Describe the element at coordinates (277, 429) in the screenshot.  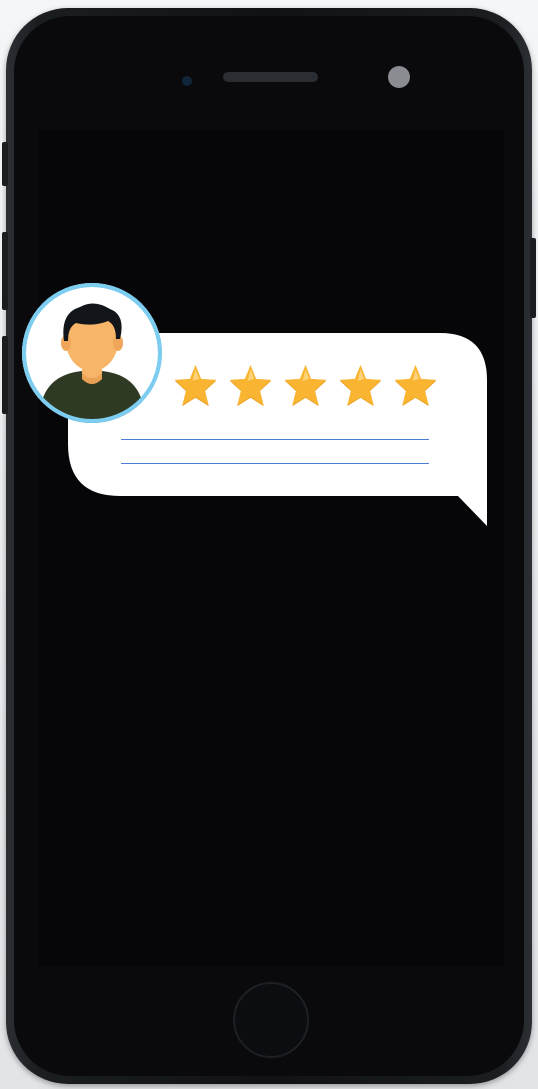
I see `speech-bubble-shape` at that location.